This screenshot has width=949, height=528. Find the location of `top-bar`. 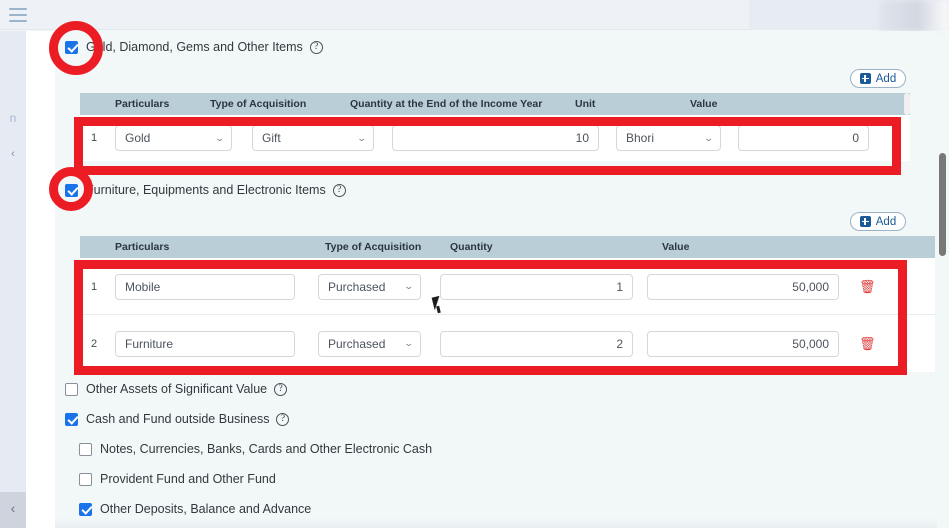

top-bar is located at coordinates (374, 15).